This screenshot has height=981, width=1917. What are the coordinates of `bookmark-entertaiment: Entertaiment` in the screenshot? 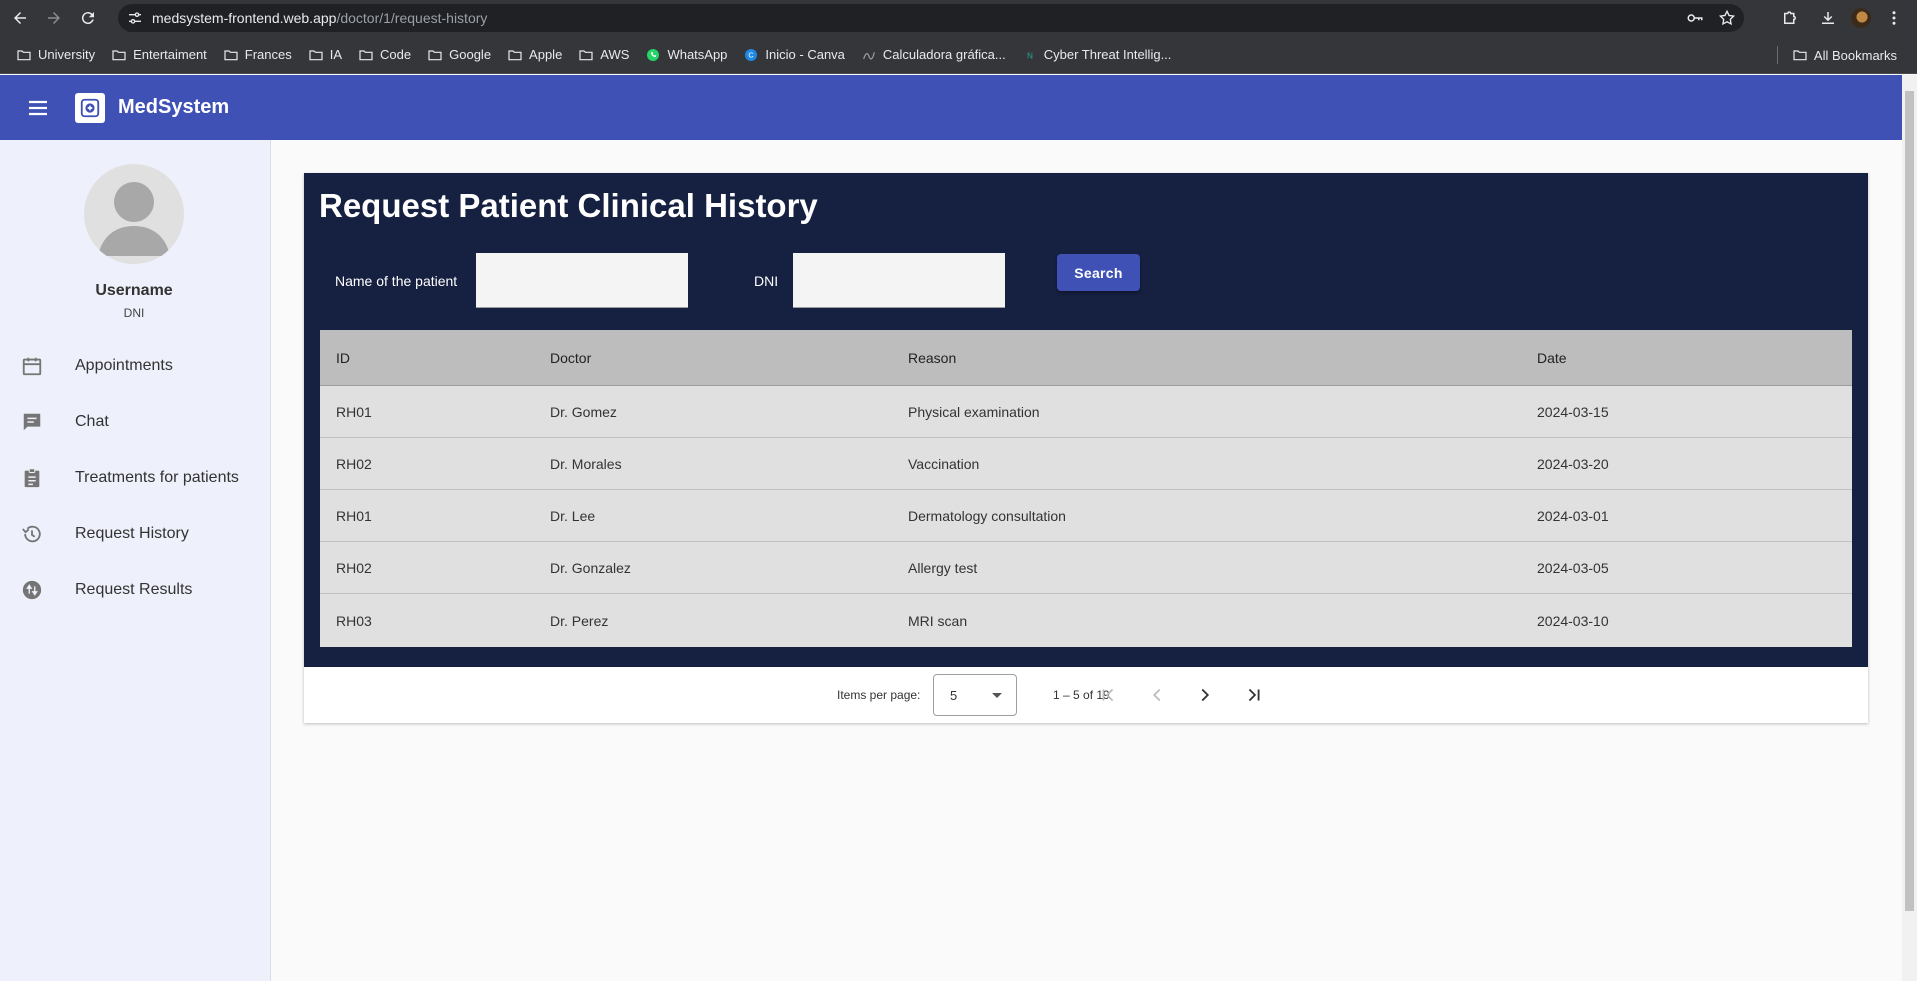 It's located at (159, 55).